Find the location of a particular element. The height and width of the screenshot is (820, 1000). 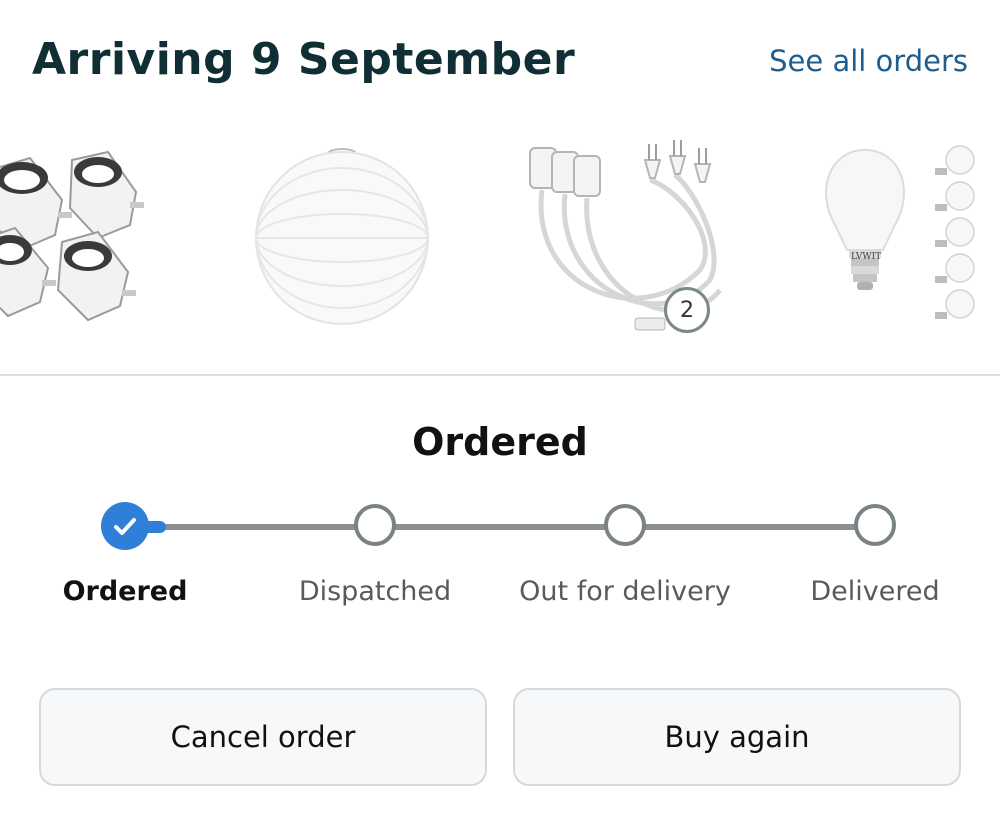

page-title: Arriving 9 September is located at coordinates (304, 59).